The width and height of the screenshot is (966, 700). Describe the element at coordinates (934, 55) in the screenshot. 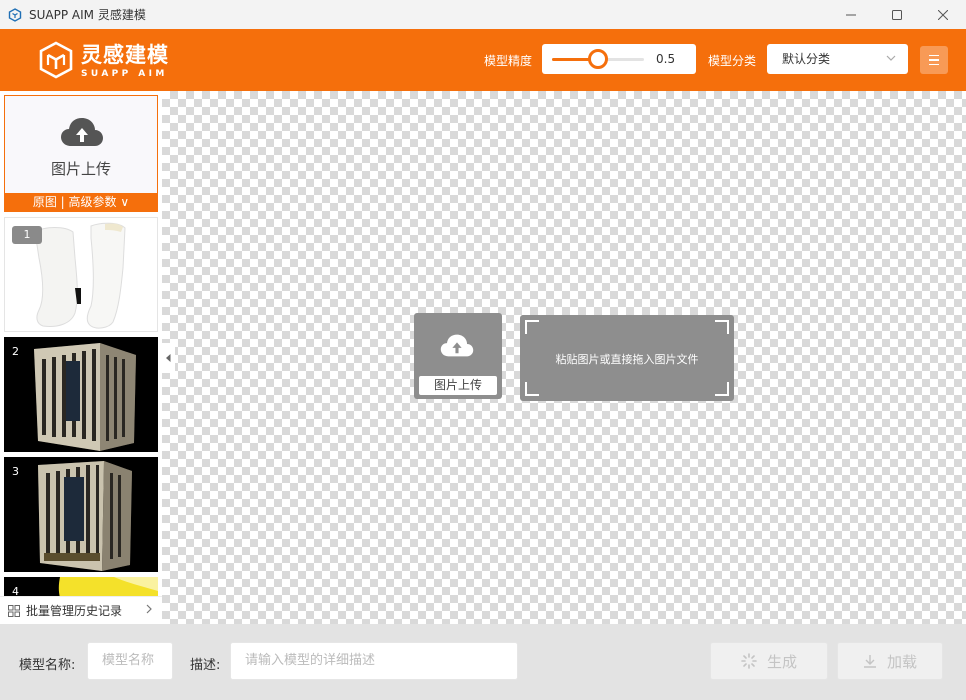

I see `menu-icon` at that location.